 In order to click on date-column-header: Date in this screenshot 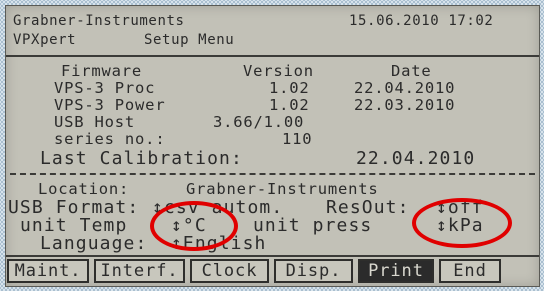, I will do `click(411, 71)`.